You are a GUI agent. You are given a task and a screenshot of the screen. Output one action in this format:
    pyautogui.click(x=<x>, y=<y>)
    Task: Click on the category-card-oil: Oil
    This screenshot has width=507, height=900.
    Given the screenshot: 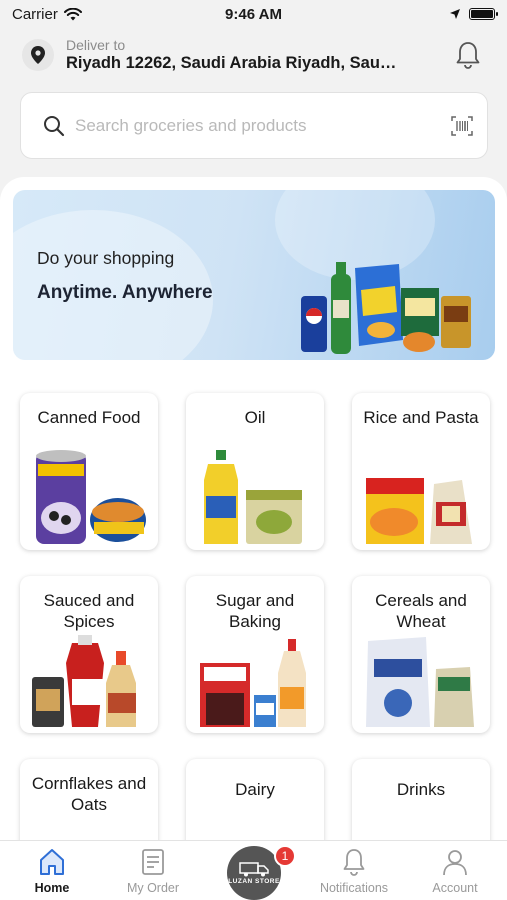 What is the action you would take?
    pyautogui.click(x=255, y=471)
    